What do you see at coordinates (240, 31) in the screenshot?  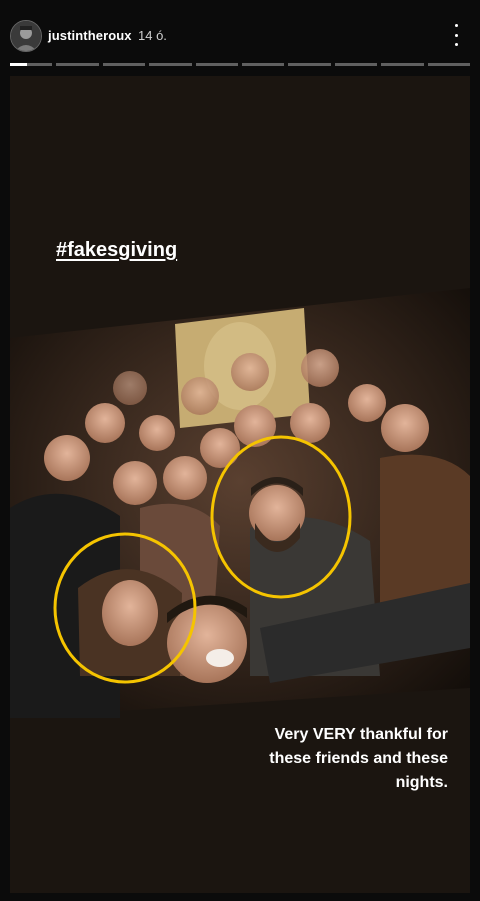 I see `story-header: justintheroux 14 ó.` at bounding box center [240, 31].